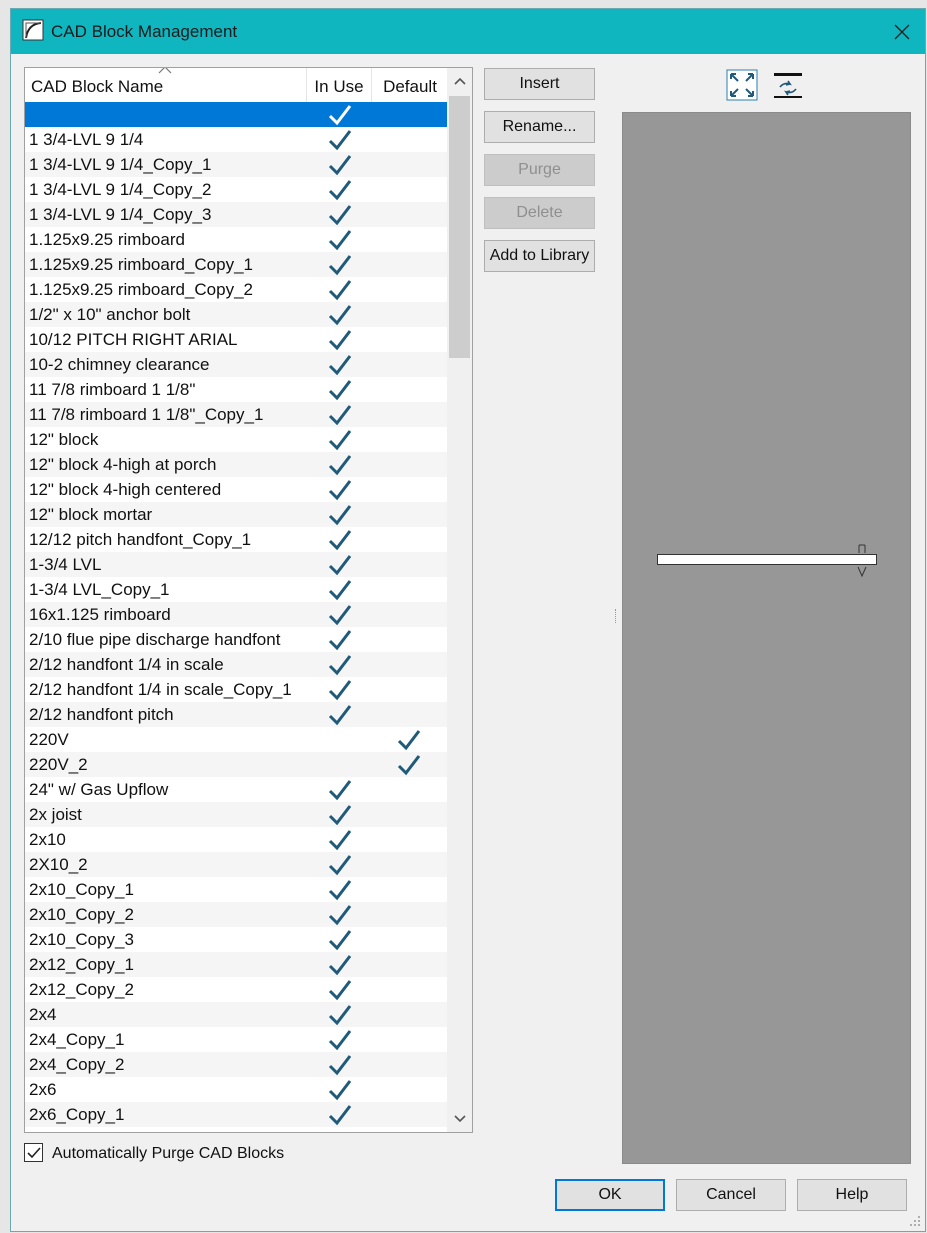 The height and width of the screenshot is (1233, 927). Describe the element at coordinates (236, 314) in the screenshot. I see `table-row: 1/2" x 10" anchor bolt` at that location.